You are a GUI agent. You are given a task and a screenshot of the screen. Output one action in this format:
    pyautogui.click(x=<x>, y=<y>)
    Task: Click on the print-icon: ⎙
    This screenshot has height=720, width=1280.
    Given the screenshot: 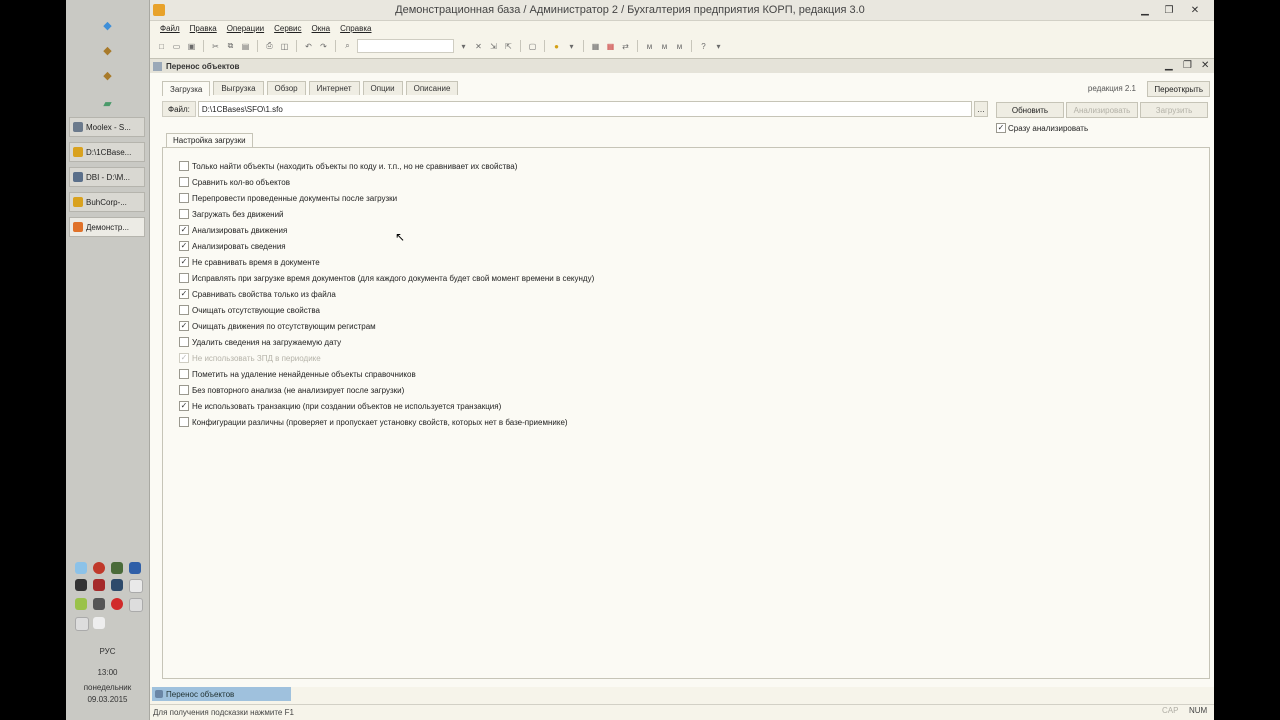 What is the action you would take?
    pyautogui.click(x=269, y=46)
    